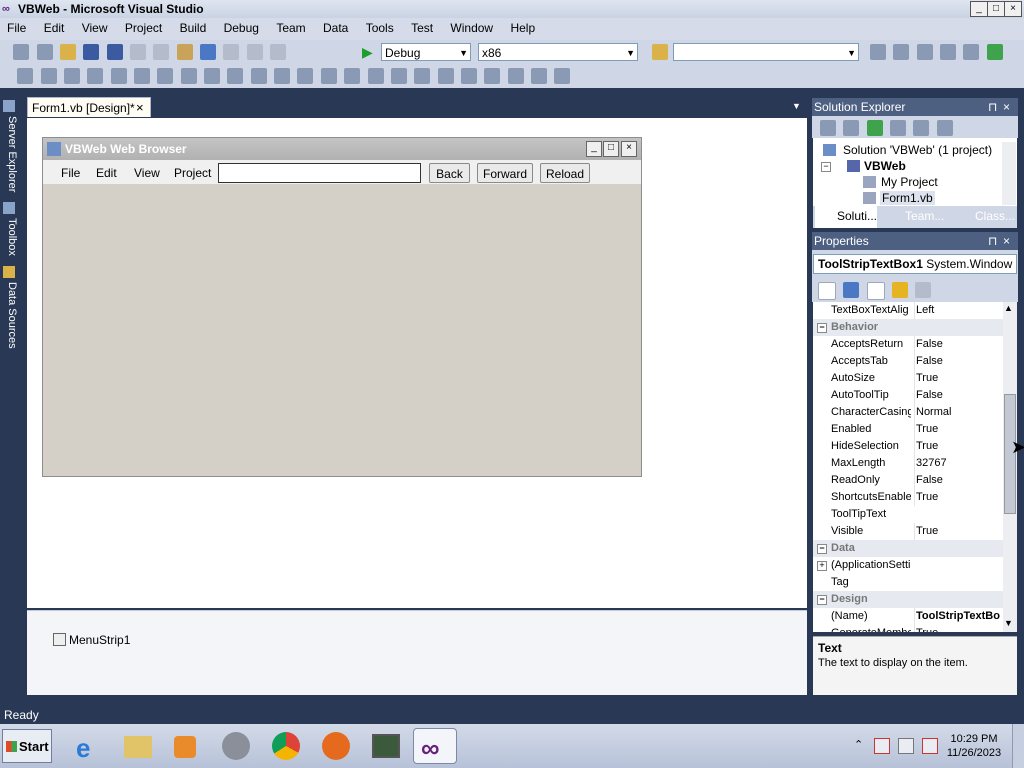 Image resolution: width=1024 pixels, height=768 pixels. What do you see at coordinates (908, 480) in the screenshot?
I see `property-row: ReadOnly False` at bounding box center [908, 480].